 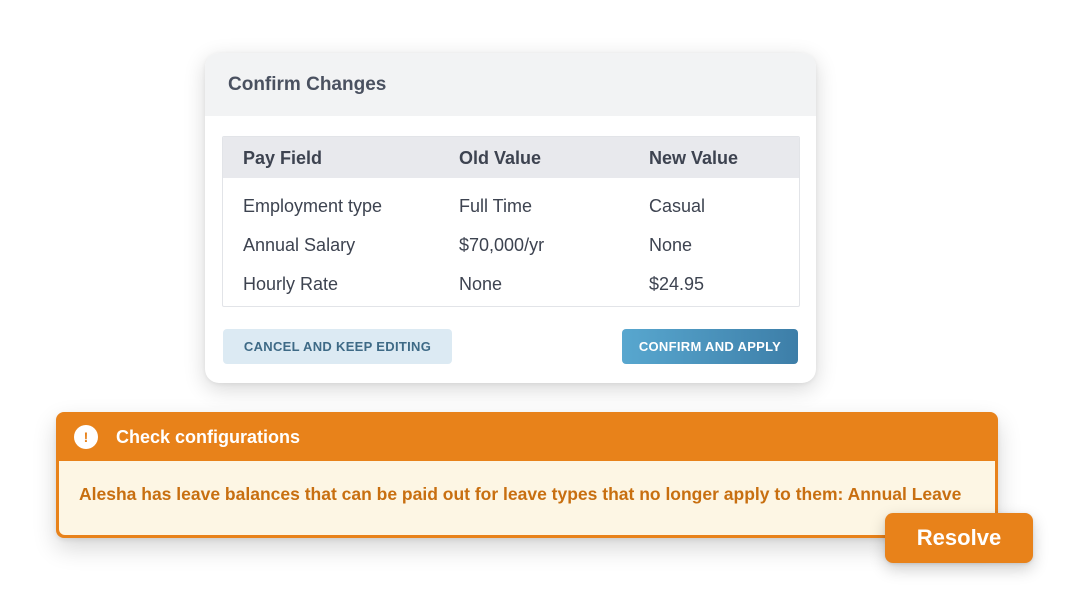 I want to click on resolve-button: Resolve, so click(x=959, y=538).